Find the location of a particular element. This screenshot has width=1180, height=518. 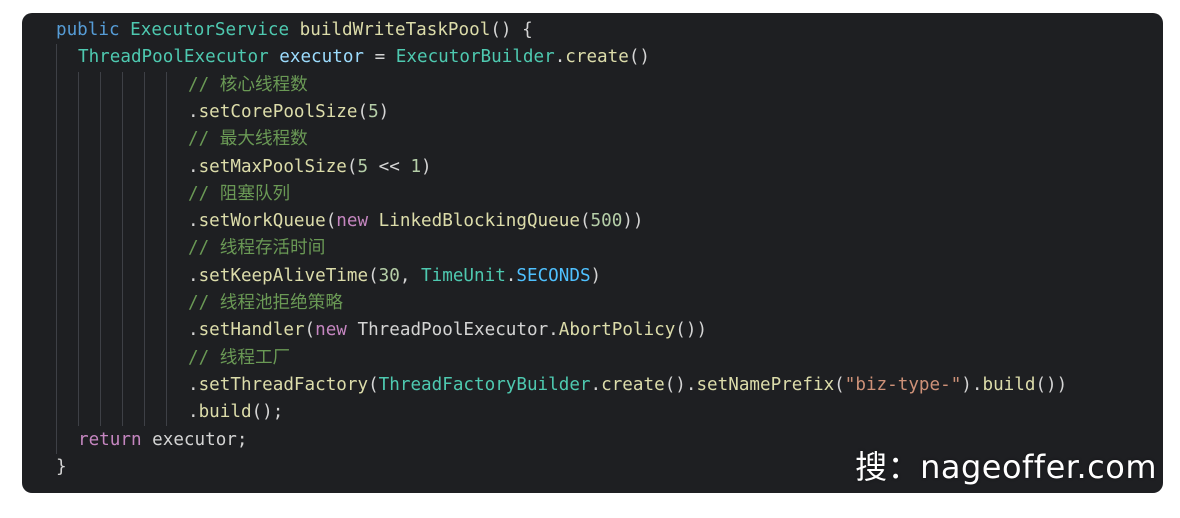

code-token: ). is located at coordinates (972, 384).